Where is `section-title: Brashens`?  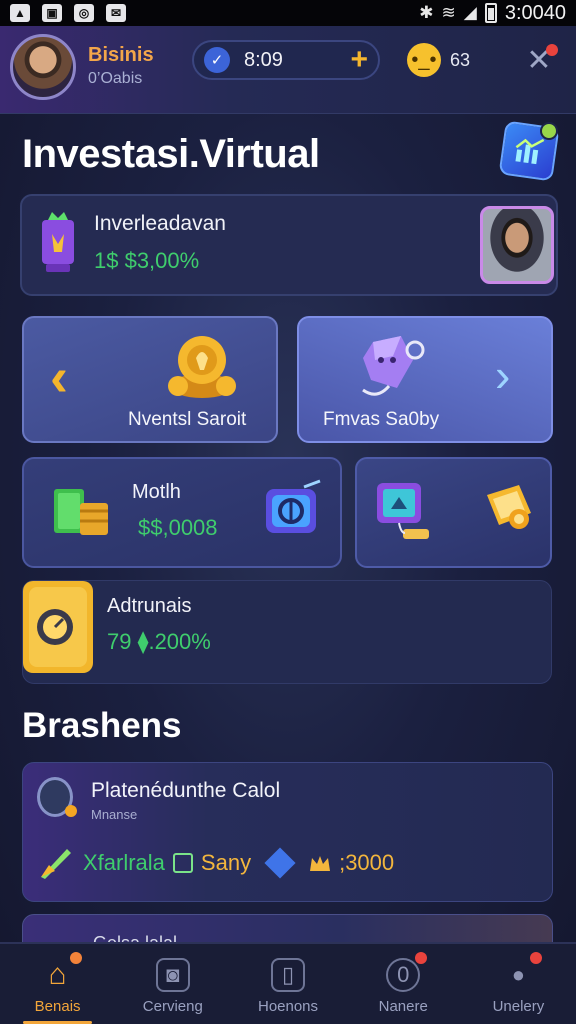
section-title: Brashens is located at coordinates (102, 725).